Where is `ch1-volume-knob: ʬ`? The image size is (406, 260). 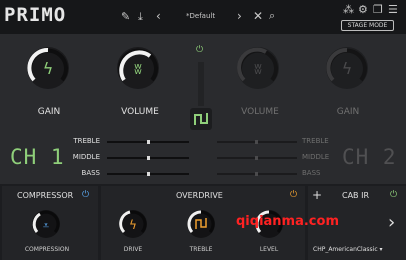 ch1-volume-knob: ʬ is located at coordinates (138, 68).